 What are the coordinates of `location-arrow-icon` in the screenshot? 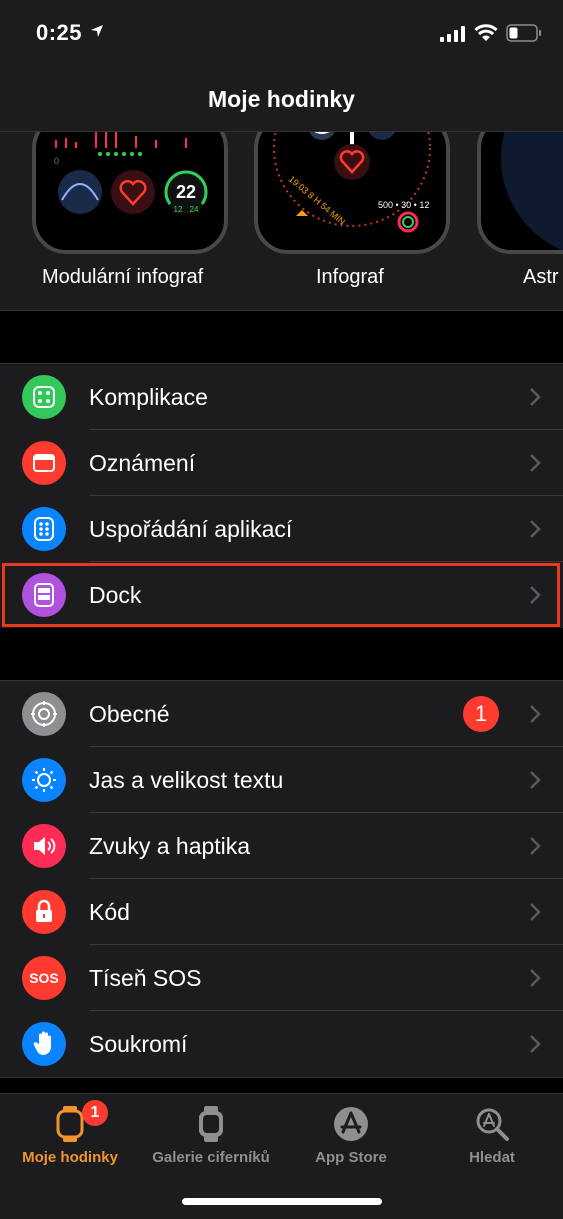 It's located at (97, 31).